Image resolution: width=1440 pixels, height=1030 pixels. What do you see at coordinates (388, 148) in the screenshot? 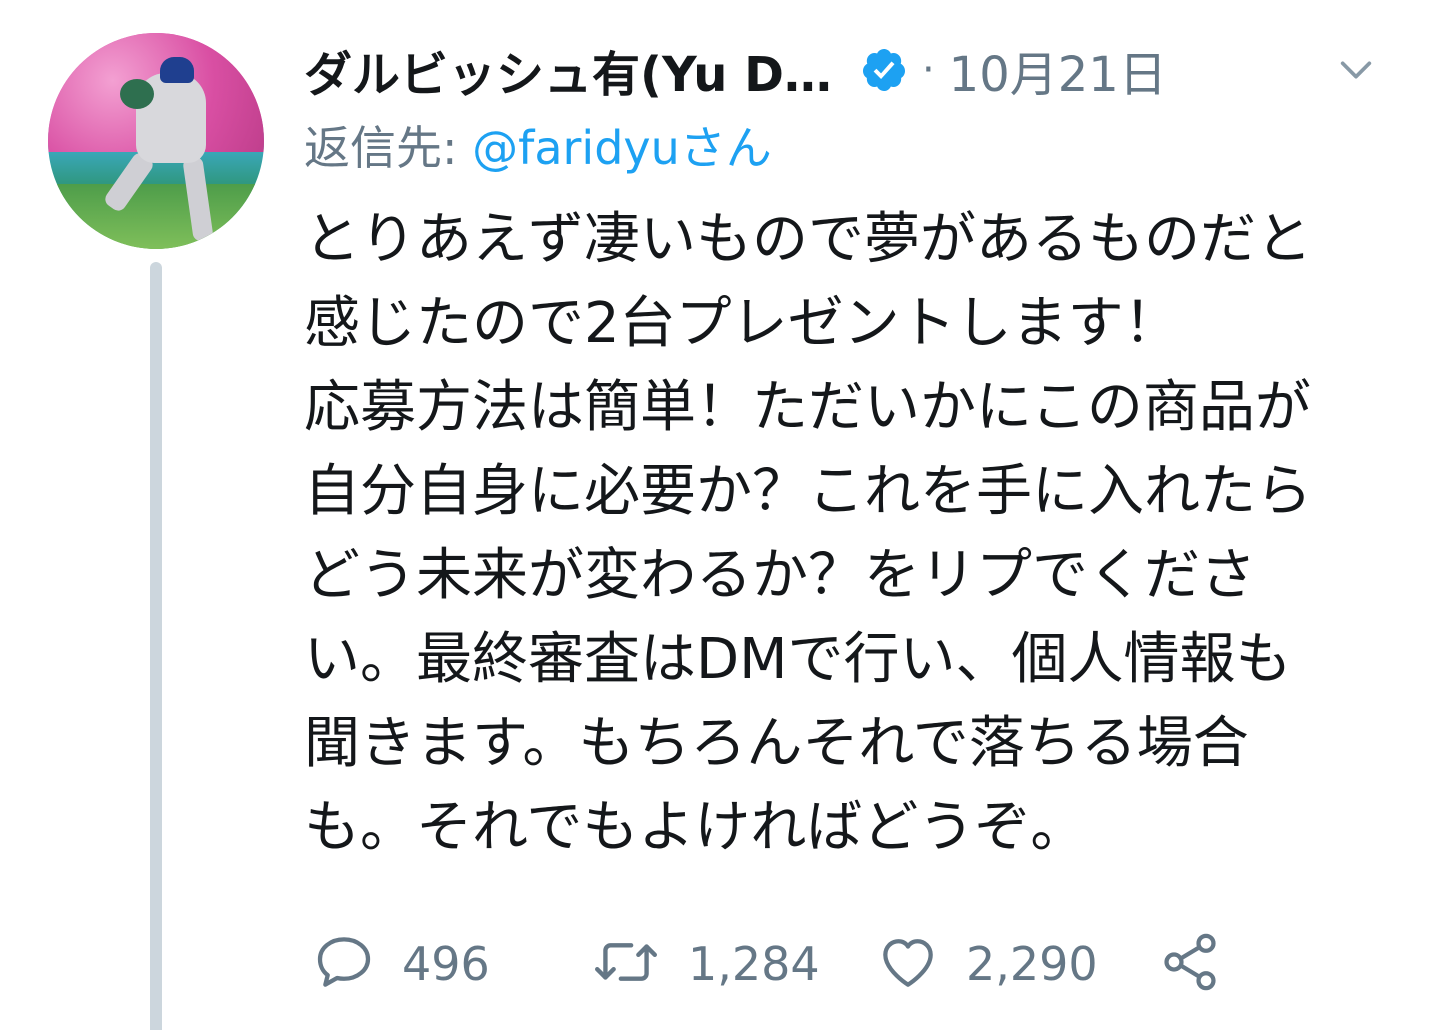
I see `reply-prefix: 返信先:` at bounding box center [388, 148].